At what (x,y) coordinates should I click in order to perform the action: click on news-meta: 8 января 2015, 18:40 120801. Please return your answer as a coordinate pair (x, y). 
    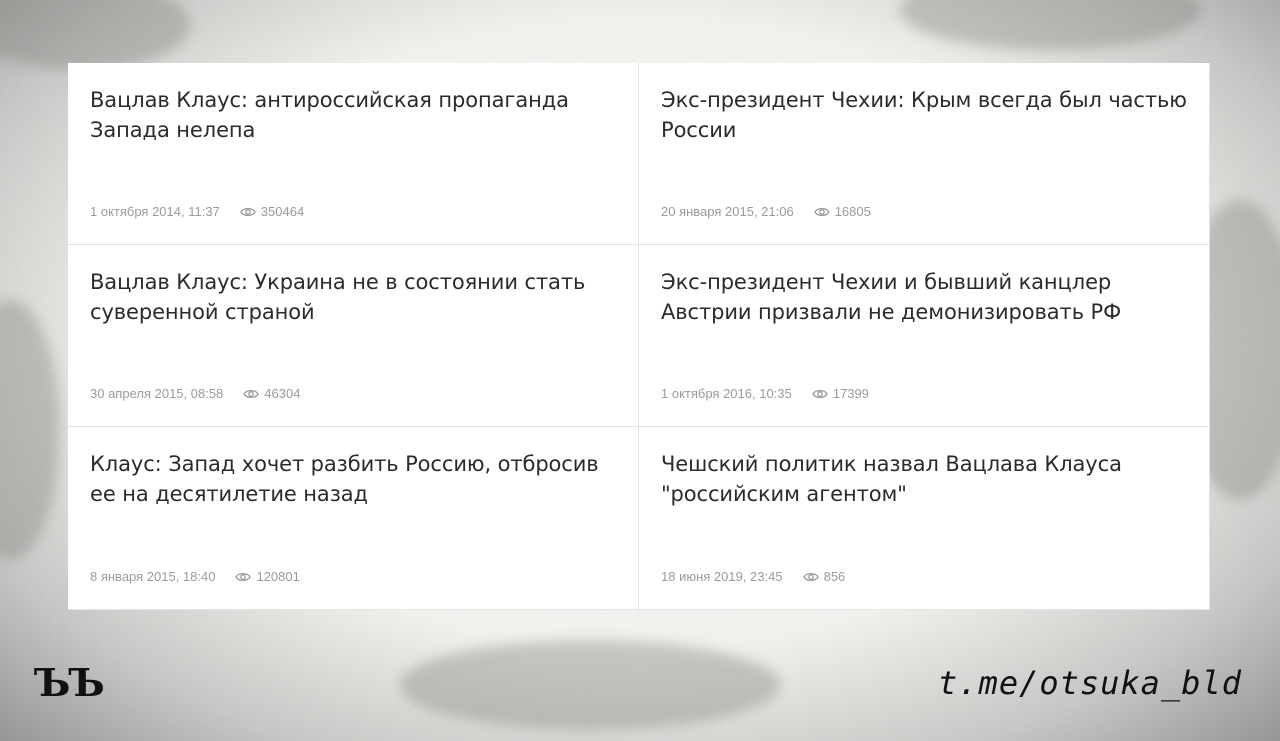
    Looking at the image, I should click on (195, 576).